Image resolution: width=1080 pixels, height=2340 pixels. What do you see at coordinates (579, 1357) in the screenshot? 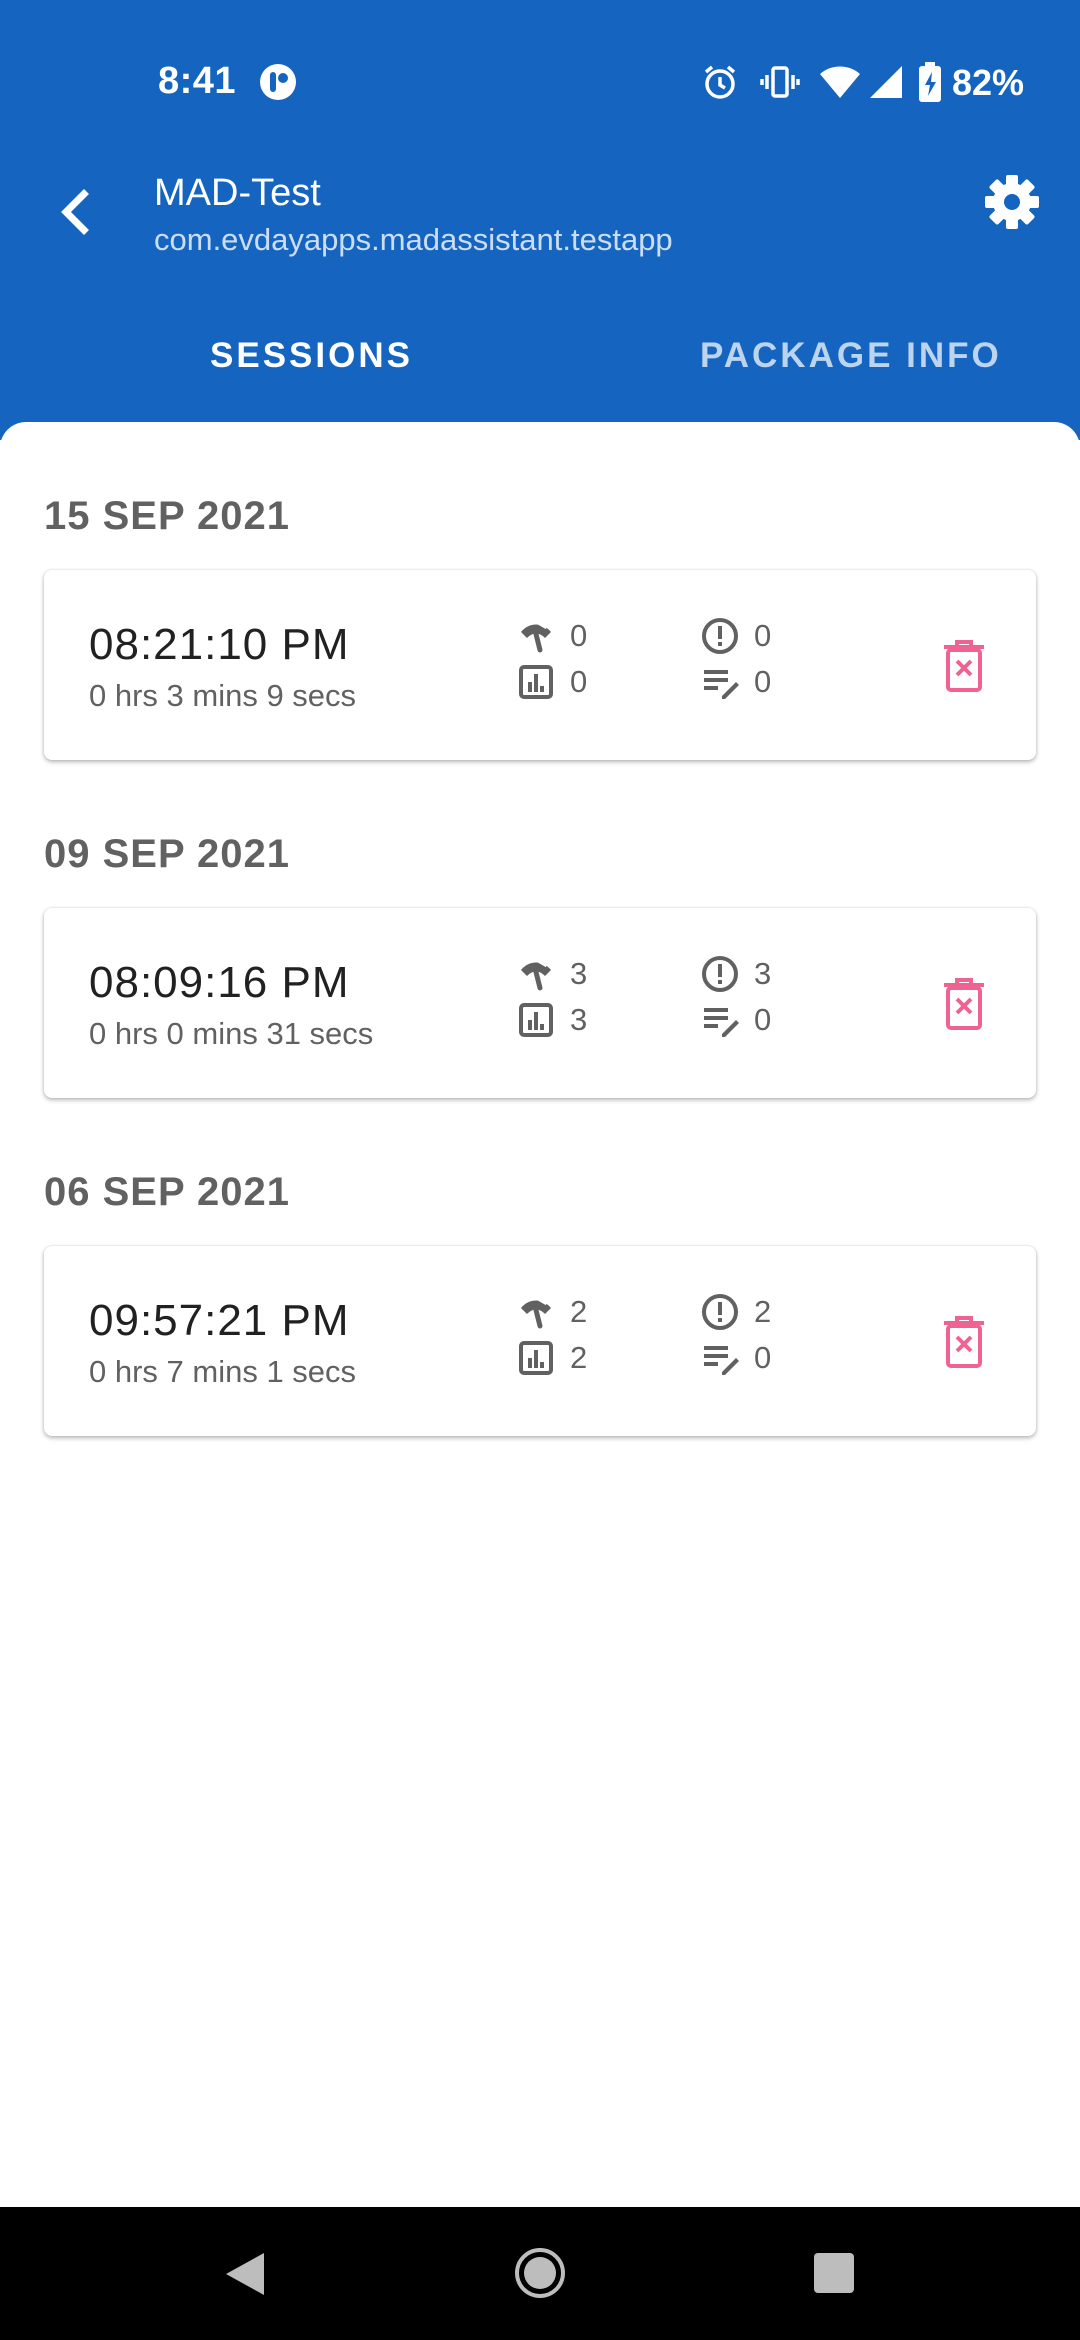
I see `analytics-count: 2` at bounding box center [579, 1357].